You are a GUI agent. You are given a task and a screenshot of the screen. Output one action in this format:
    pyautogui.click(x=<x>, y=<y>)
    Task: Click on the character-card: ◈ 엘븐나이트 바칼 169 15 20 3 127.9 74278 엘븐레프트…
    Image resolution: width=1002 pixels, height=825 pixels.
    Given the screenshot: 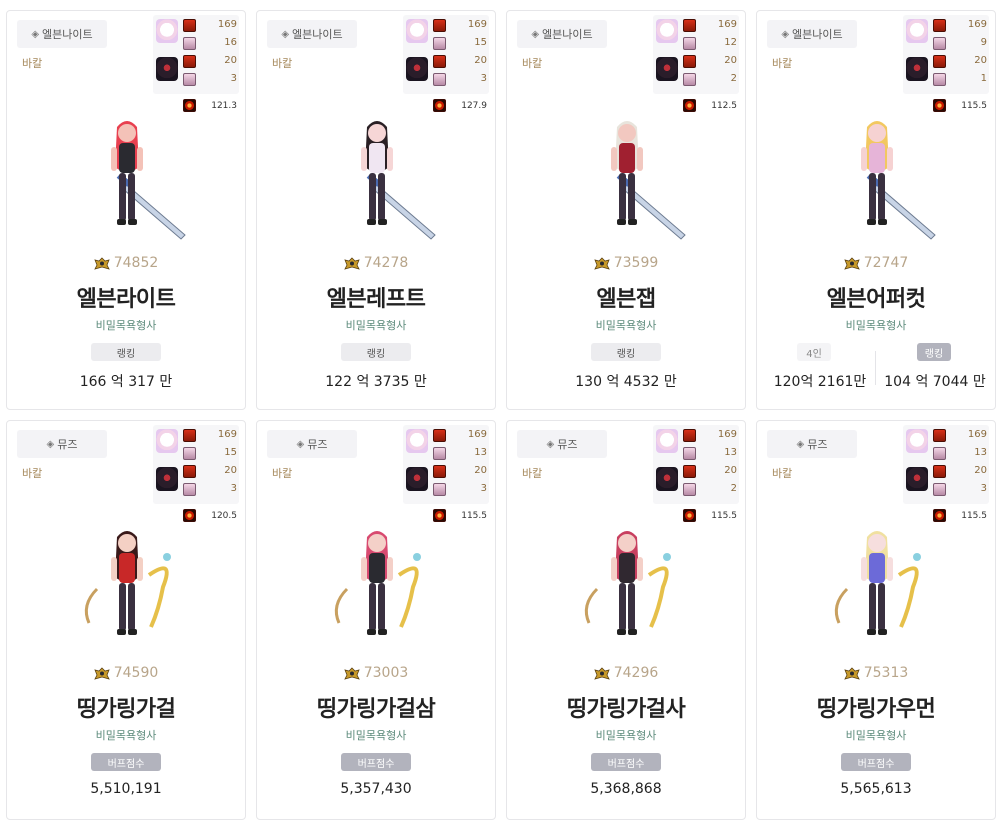 What is the action you would take?
    pyautogui.click(x=376, y=210)
    